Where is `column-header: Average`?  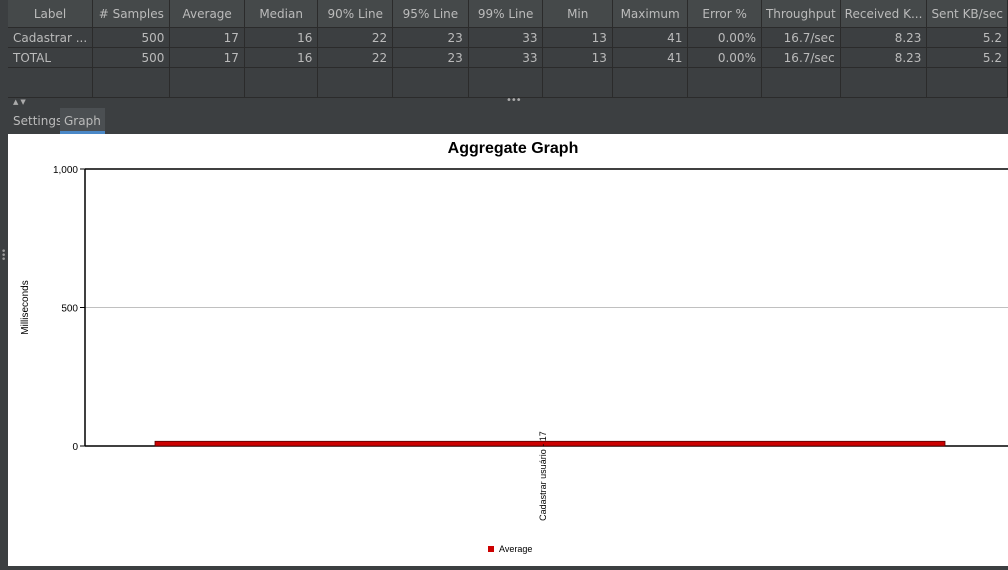 column-header: Average is located at coordinates (207, 14).